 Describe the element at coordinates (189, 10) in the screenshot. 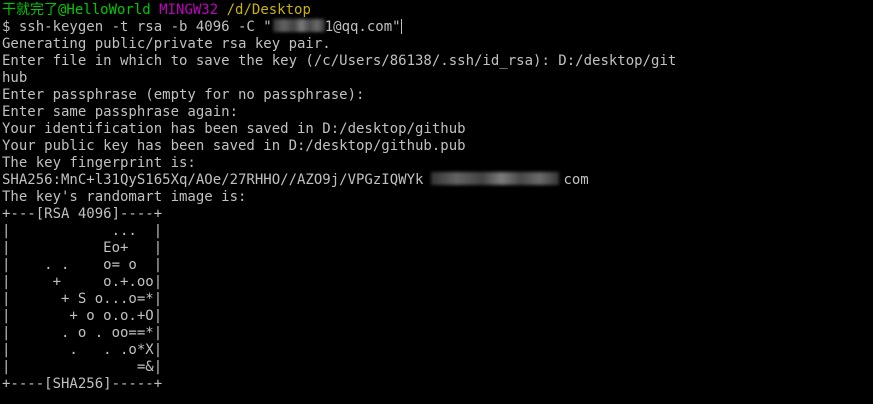

I see `prompt-system: MINGW32` at that location.